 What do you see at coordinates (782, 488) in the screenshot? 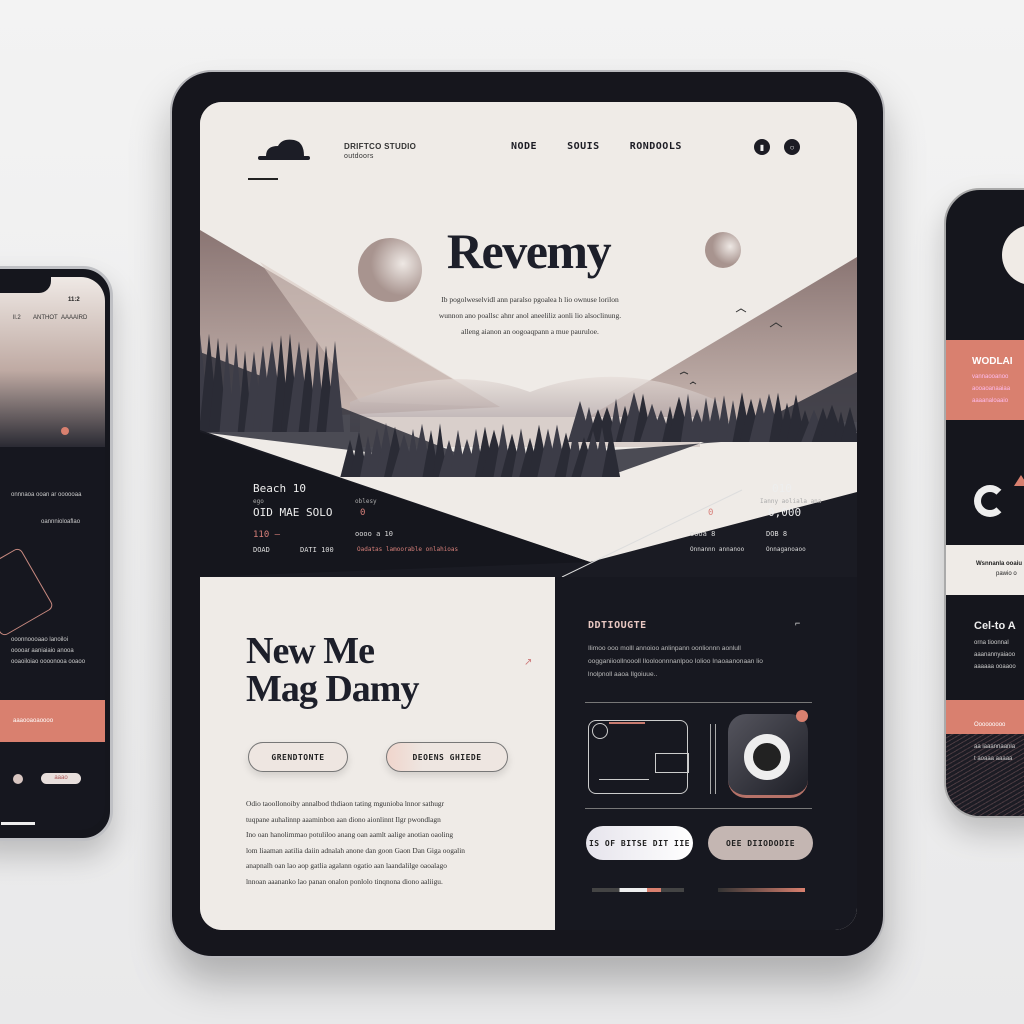
I see `stat-right-value: 010` at bounding box center [782, 488].